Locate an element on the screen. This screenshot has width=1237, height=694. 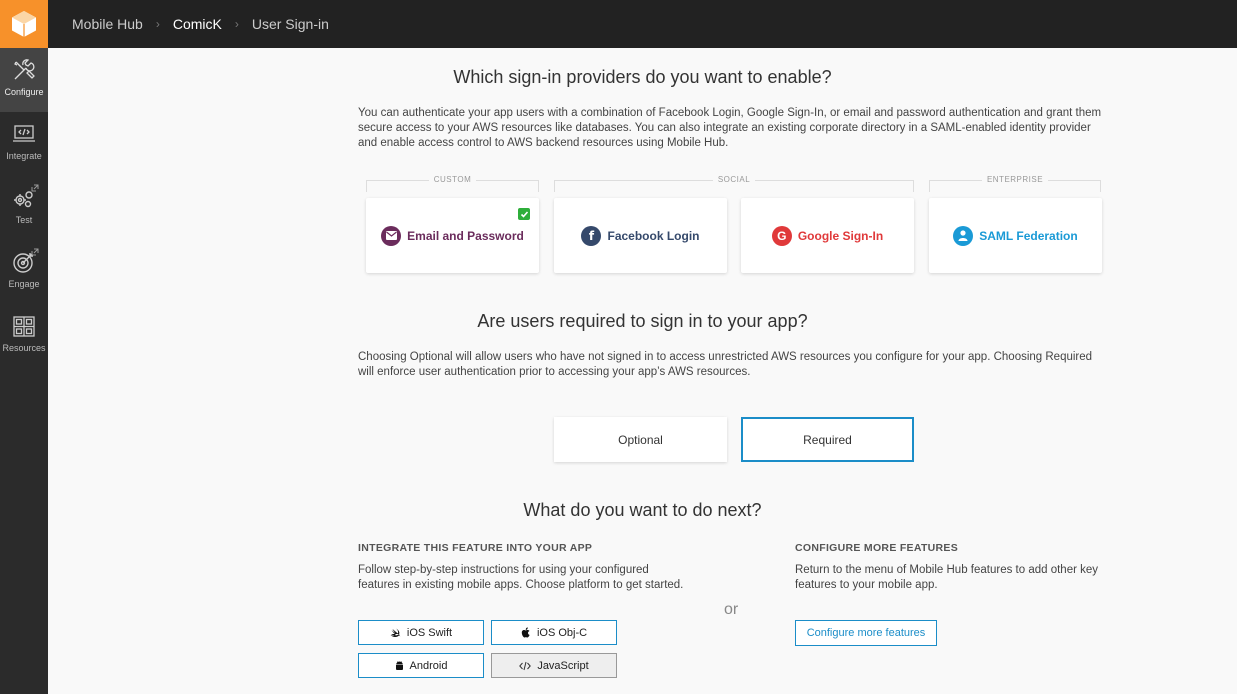
provider-email-password: Email and Password is located at coordinates (452, 235).